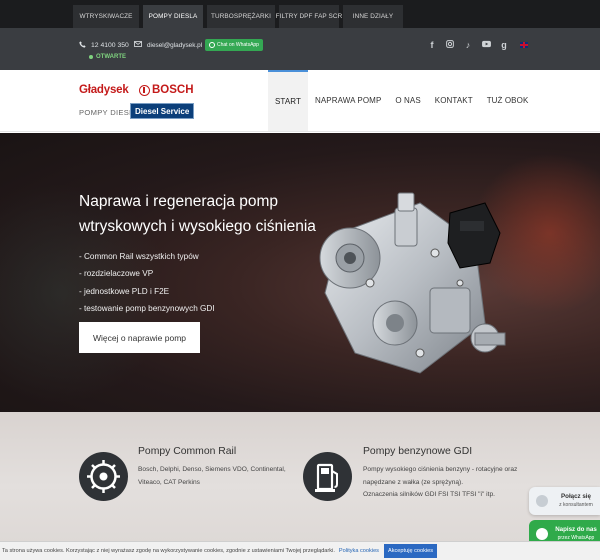 This screenshot has height=560, width=600. I want to click on nav-tuz-obok: TUŻ OBOK, so click(508, 100).